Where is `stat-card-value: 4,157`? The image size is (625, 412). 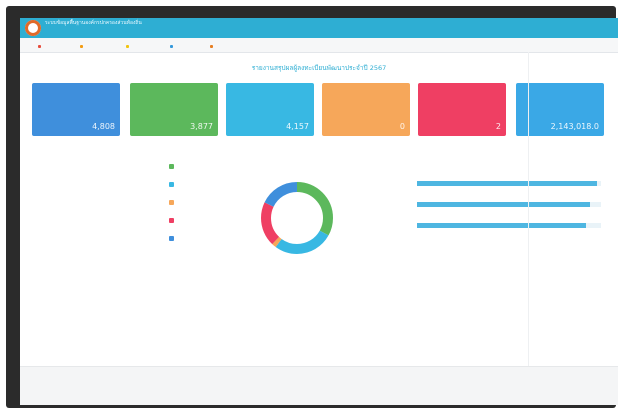 stat-card-value: 4,157 is located at coordinates (297, 126).